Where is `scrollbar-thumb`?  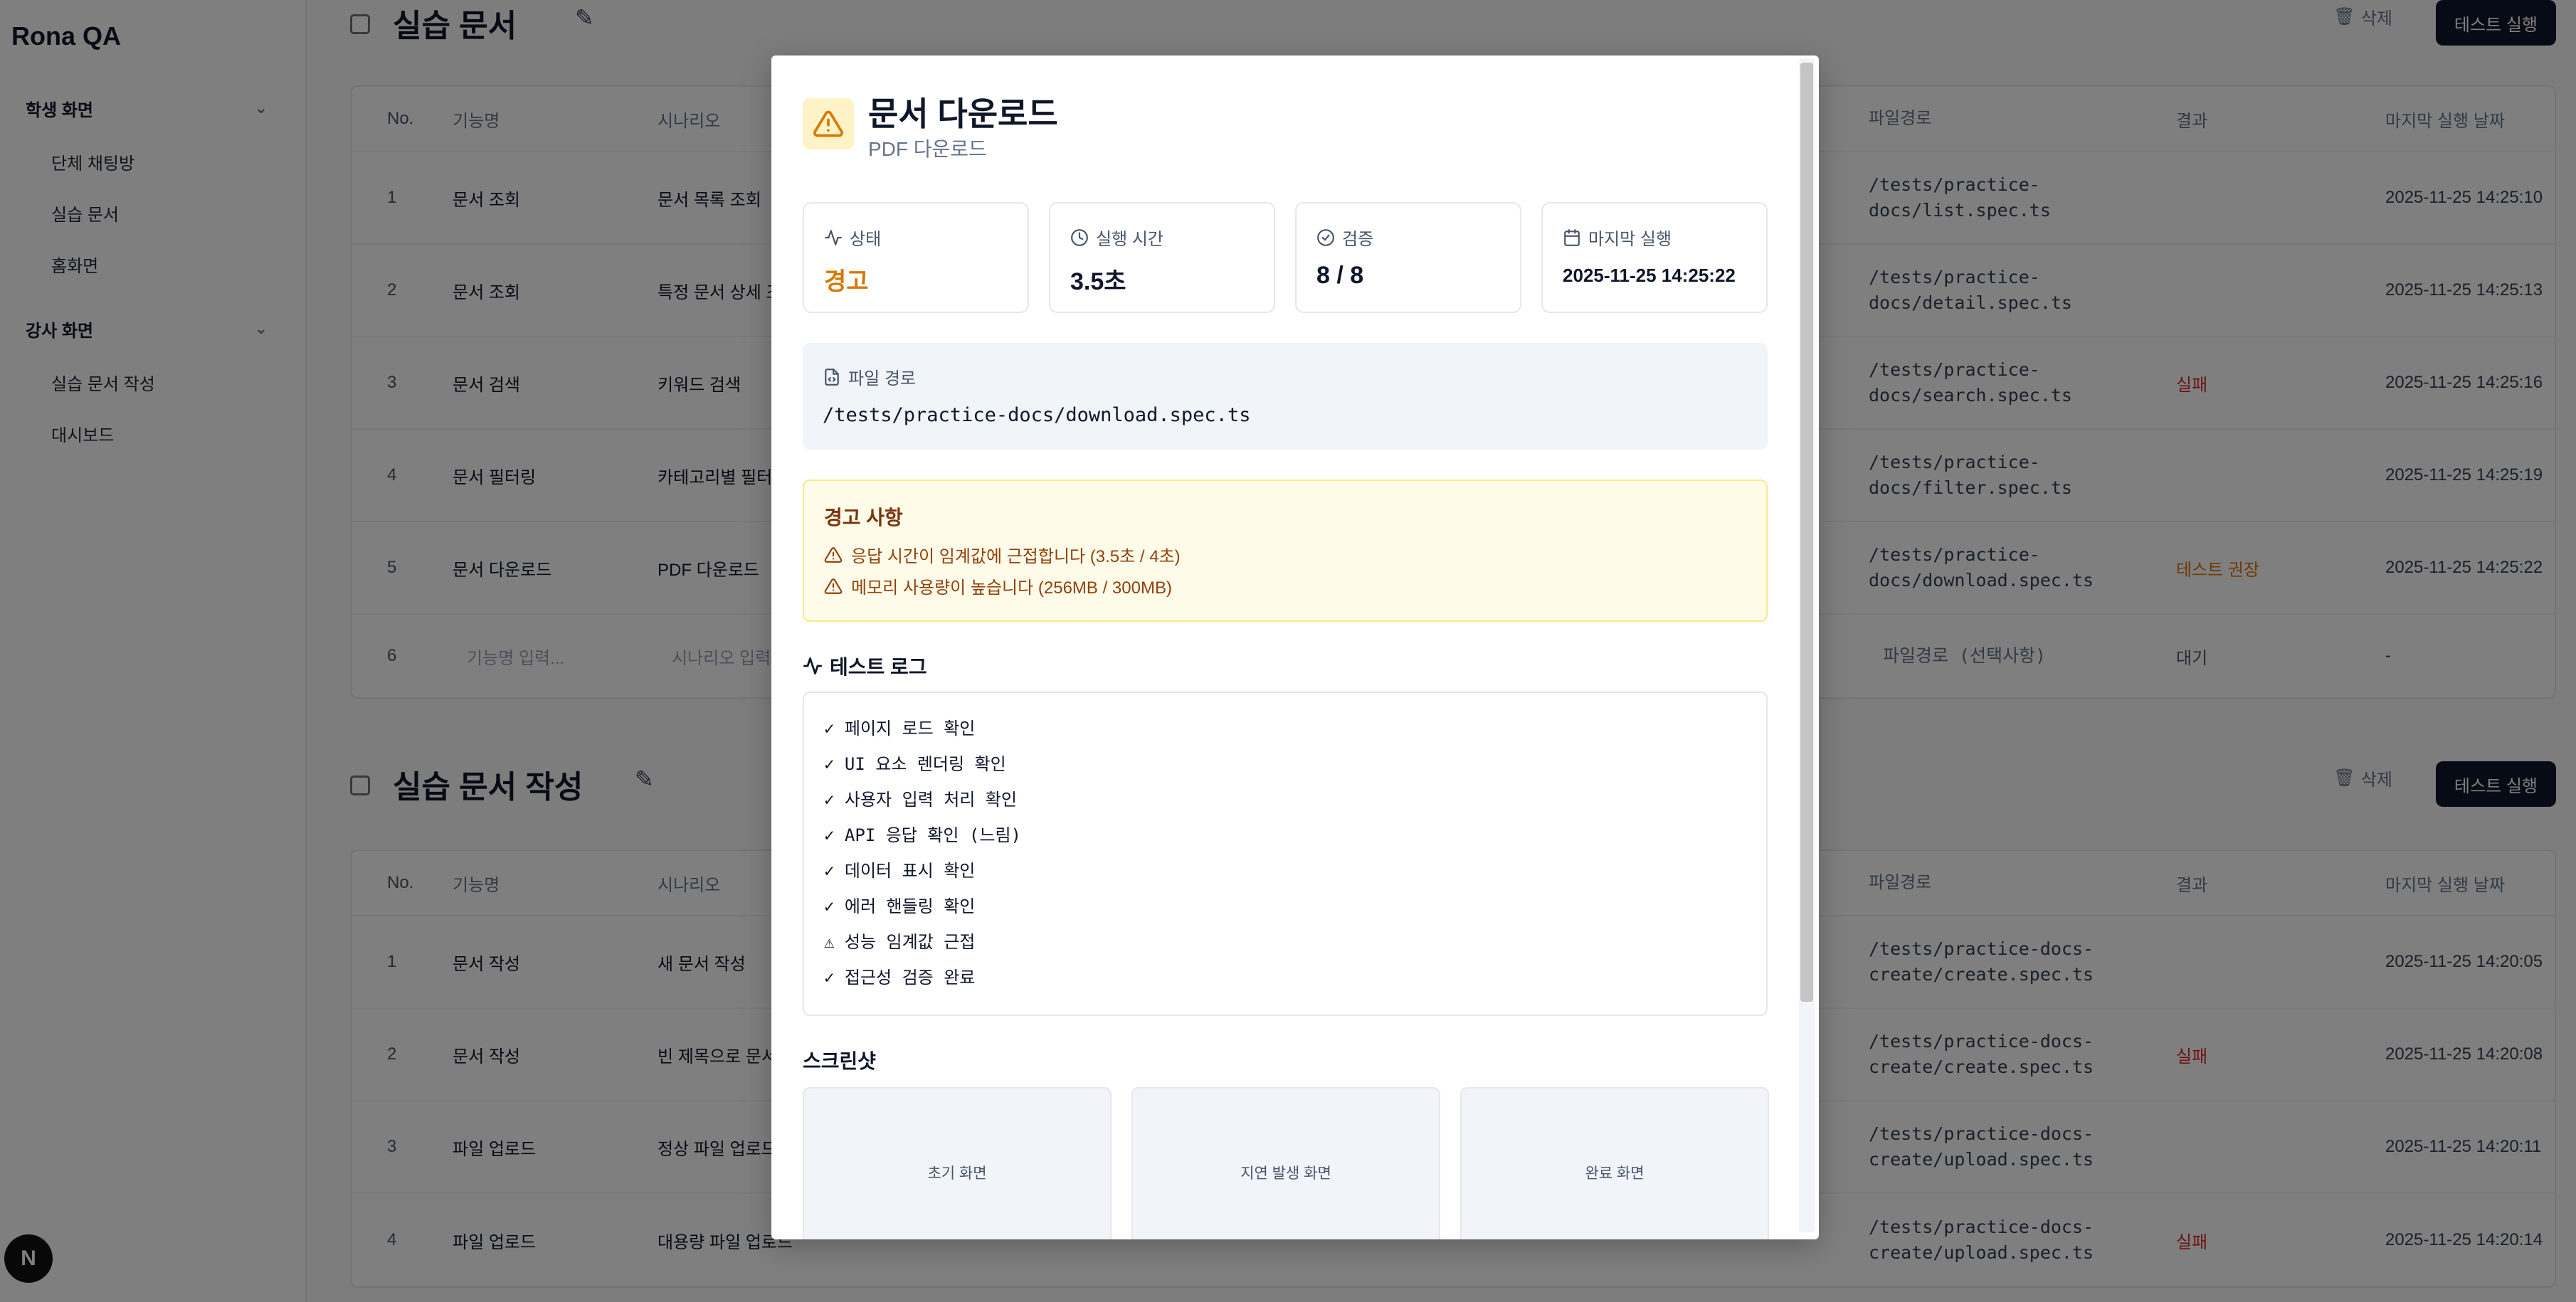 scrollbar-thumb is located at coordinates (1806, 532).